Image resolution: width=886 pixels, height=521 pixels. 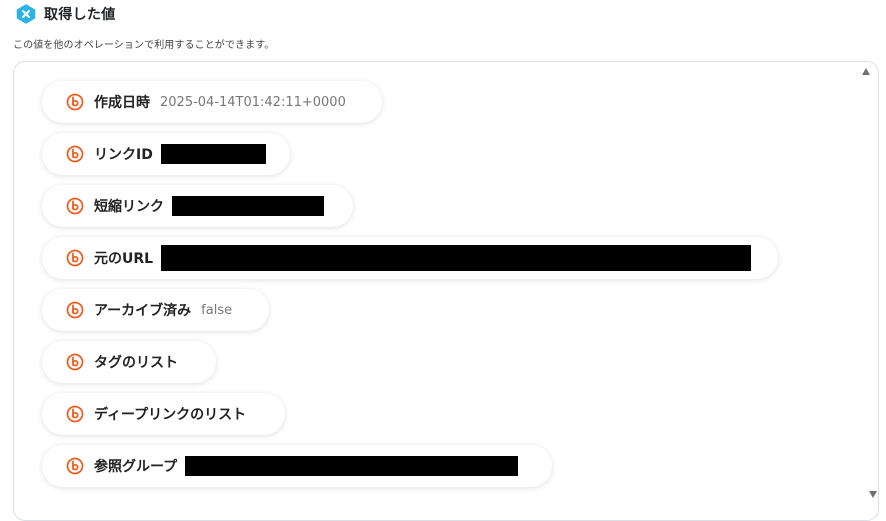 I want to click on value-item-created-at: 作成日時 2025-04-14T01:42:11+0000, so click(x=212, y=102).